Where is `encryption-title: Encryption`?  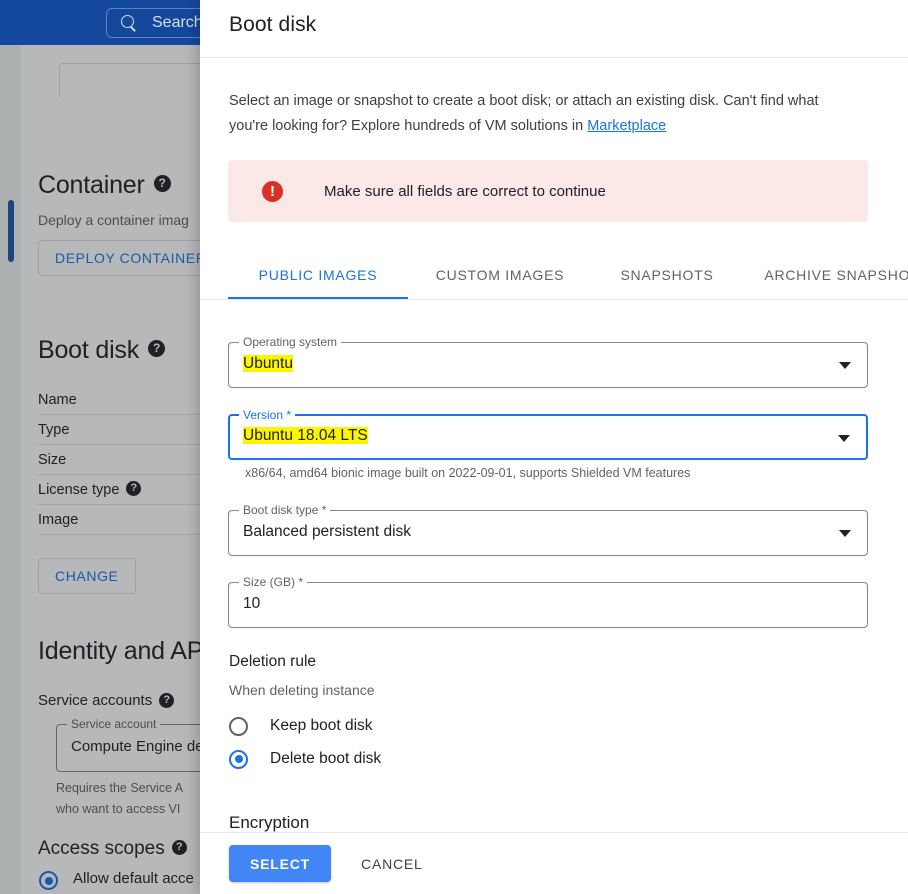
encryption-title: Encryption is located at coordinates (269, 822).